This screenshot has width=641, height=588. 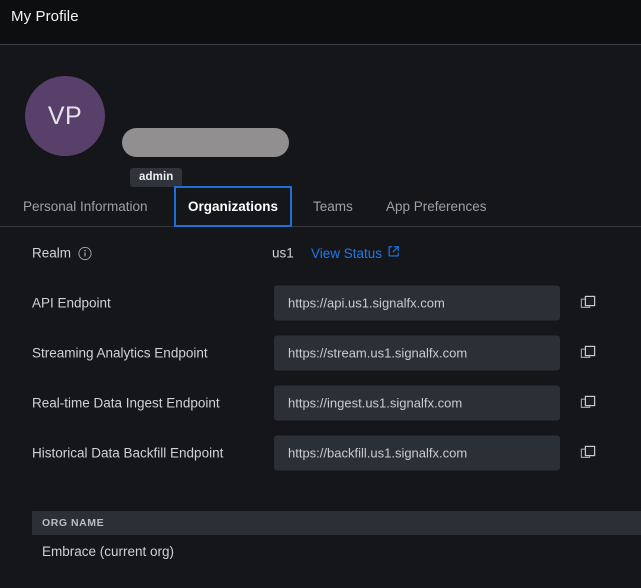 What do you see at coordinates (436, 206) in the screenshot?
I see `tab-app-preferences: App Preferences` at bounding box center [436, 206].